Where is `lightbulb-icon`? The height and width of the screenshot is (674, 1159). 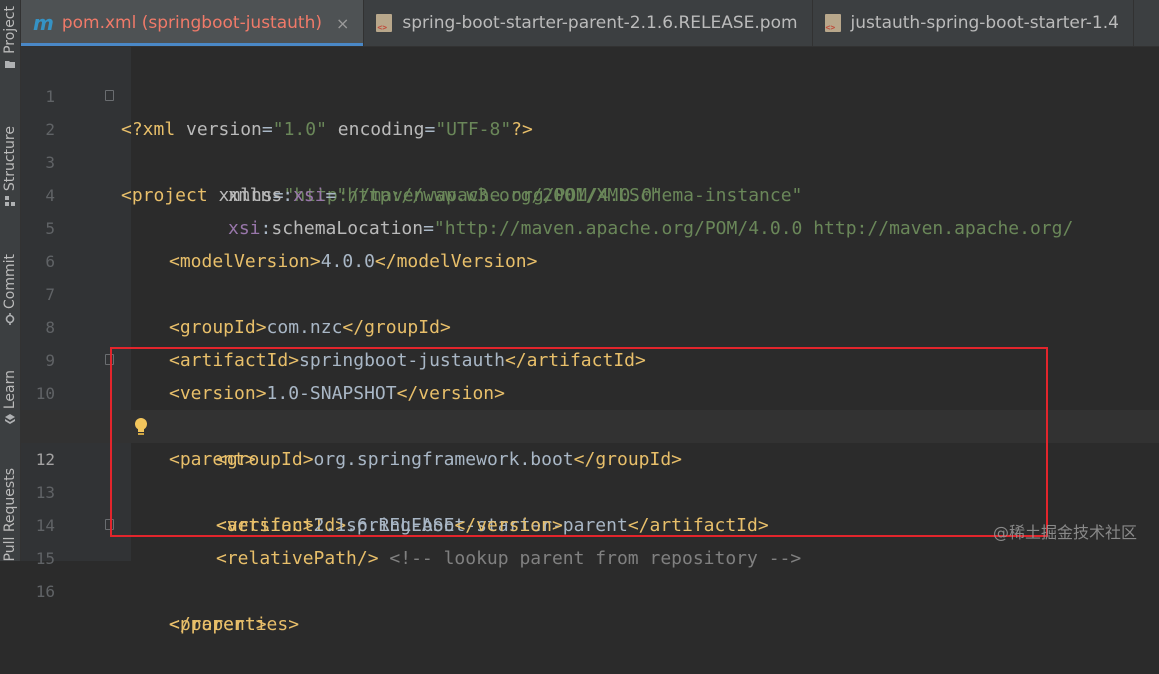 lightbulb-icon is located at coordinates (141, 427).